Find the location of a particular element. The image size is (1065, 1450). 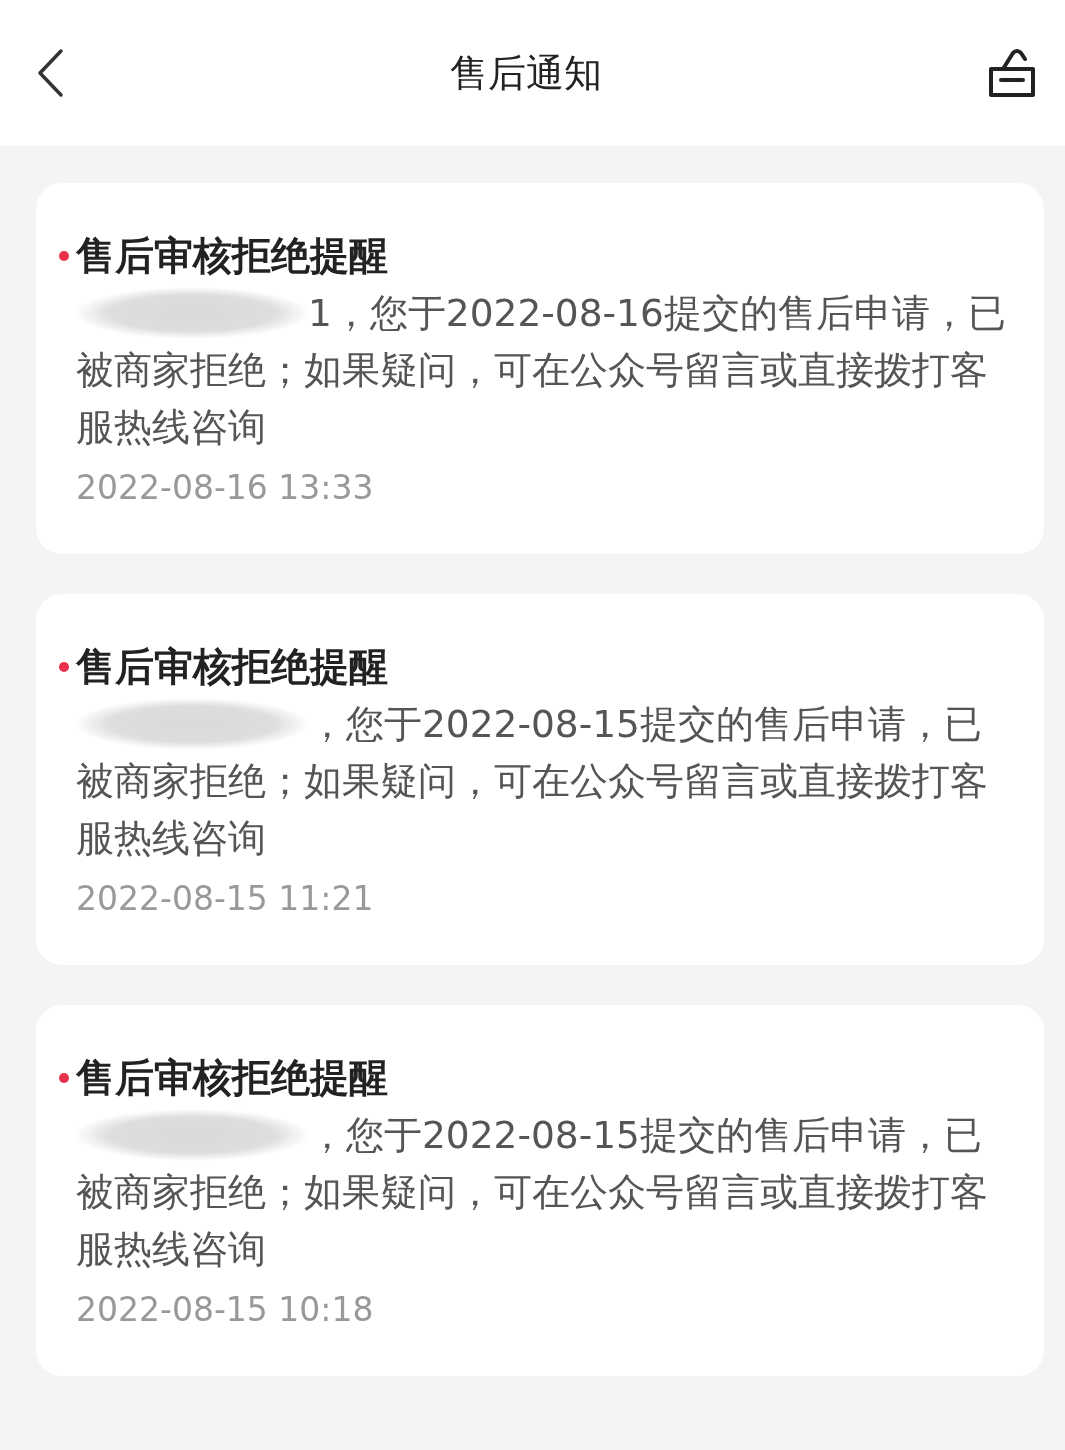

notification-time: 2022-08-15 10:18 is located at coordinates (225, 1310).